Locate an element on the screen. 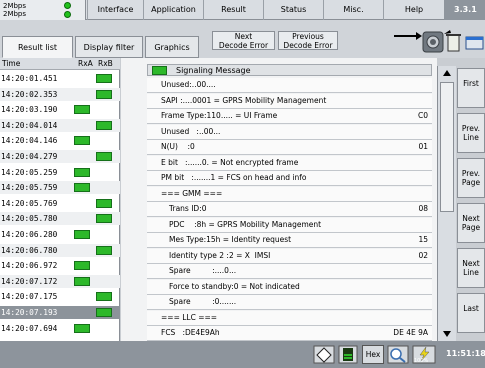  next-line-button: Next Line is located at coordinates (471, 268).